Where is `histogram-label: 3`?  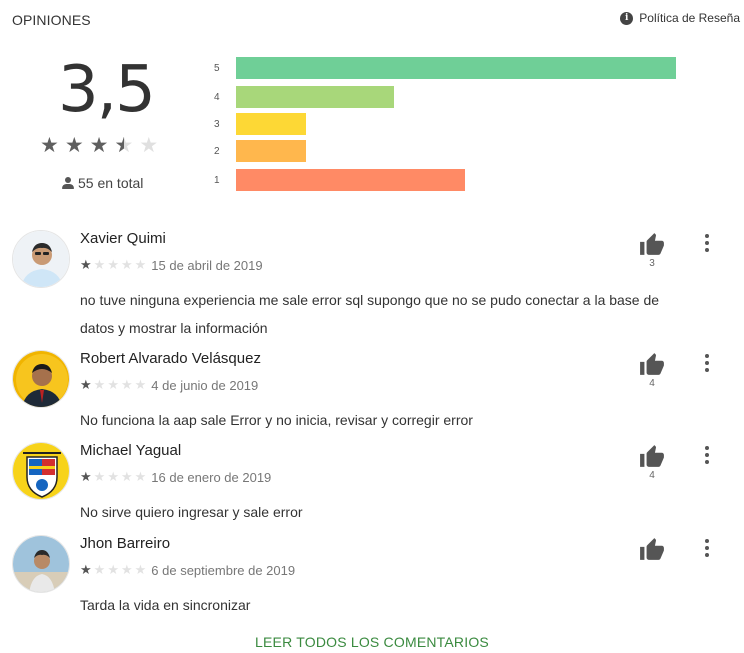 histogram-label: 3 is located at coordinates (217, 124).